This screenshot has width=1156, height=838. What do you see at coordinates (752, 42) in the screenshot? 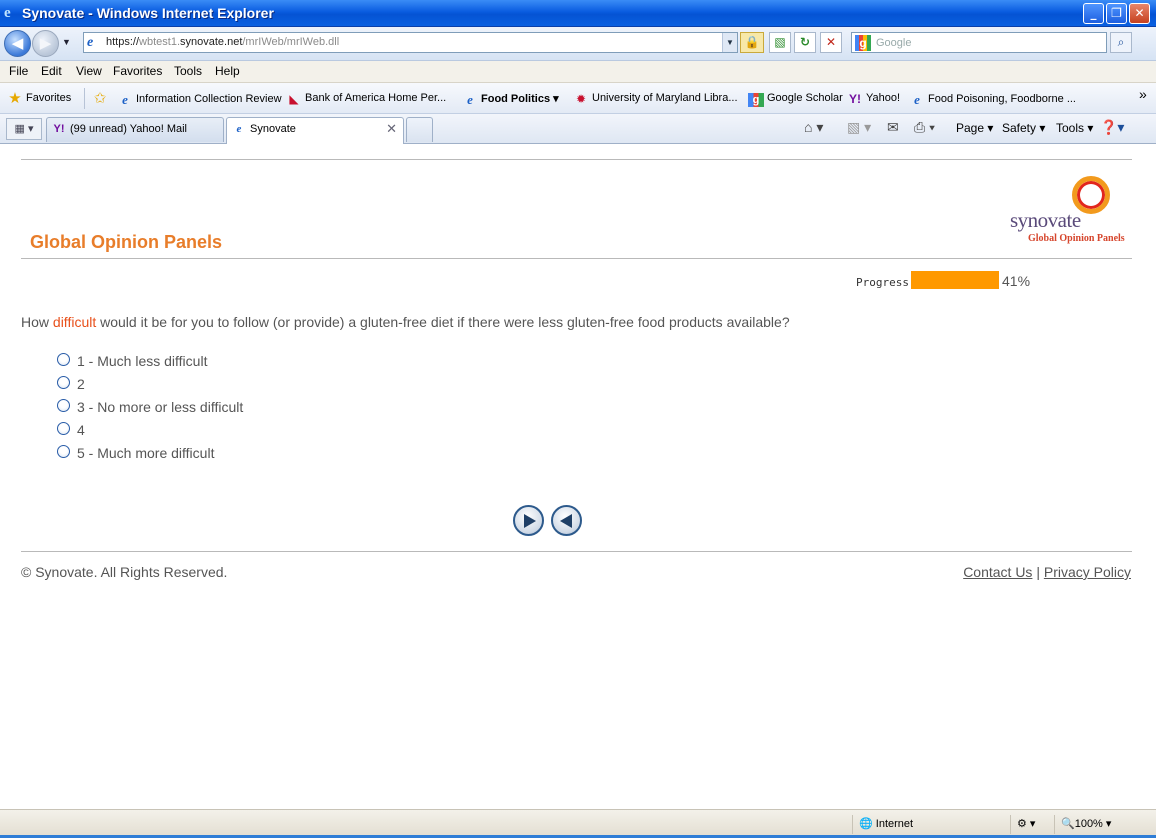
I see `security-lock-icon: 🔒` at bounding box center [752, 42].